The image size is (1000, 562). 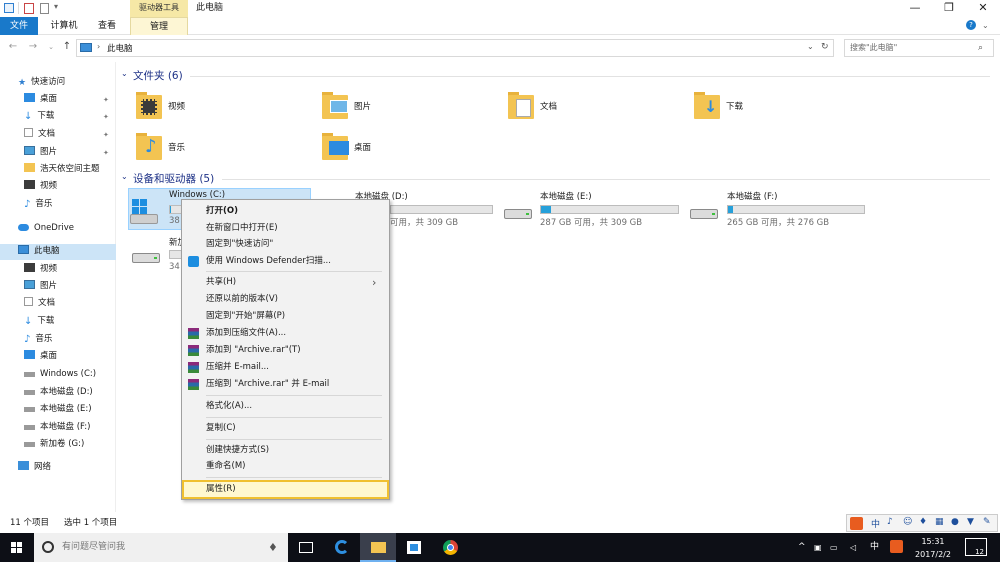 What do you see at coordinates (987, 522) in the screenshot?
I see `settings-wrench-icon: ✎` at bounding box center [987, 522].